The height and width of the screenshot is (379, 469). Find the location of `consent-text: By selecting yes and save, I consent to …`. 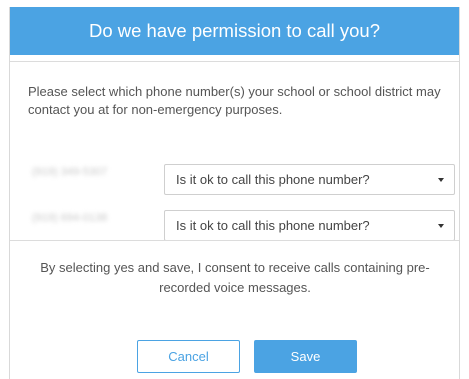

consent-text: By selecting yes and save, I consent to … is located at coordinates (235, 277).